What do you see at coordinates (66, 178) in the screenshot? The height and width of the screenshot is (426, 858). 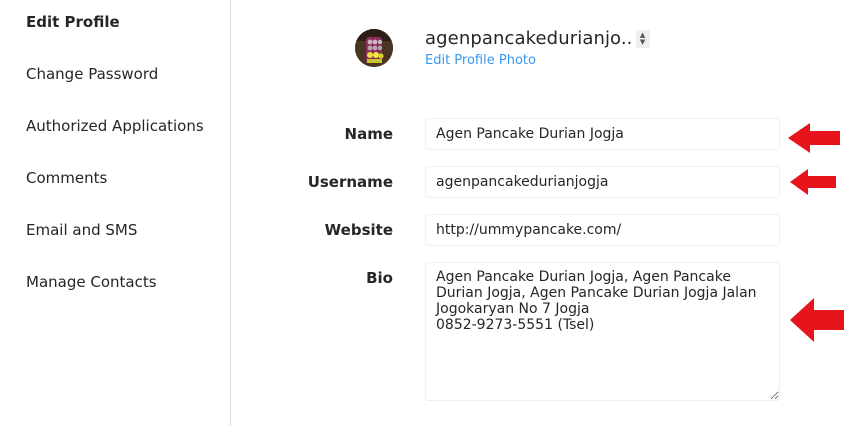 I see `sidebar-item-comments: Comments` at bounding box center [66, 178].